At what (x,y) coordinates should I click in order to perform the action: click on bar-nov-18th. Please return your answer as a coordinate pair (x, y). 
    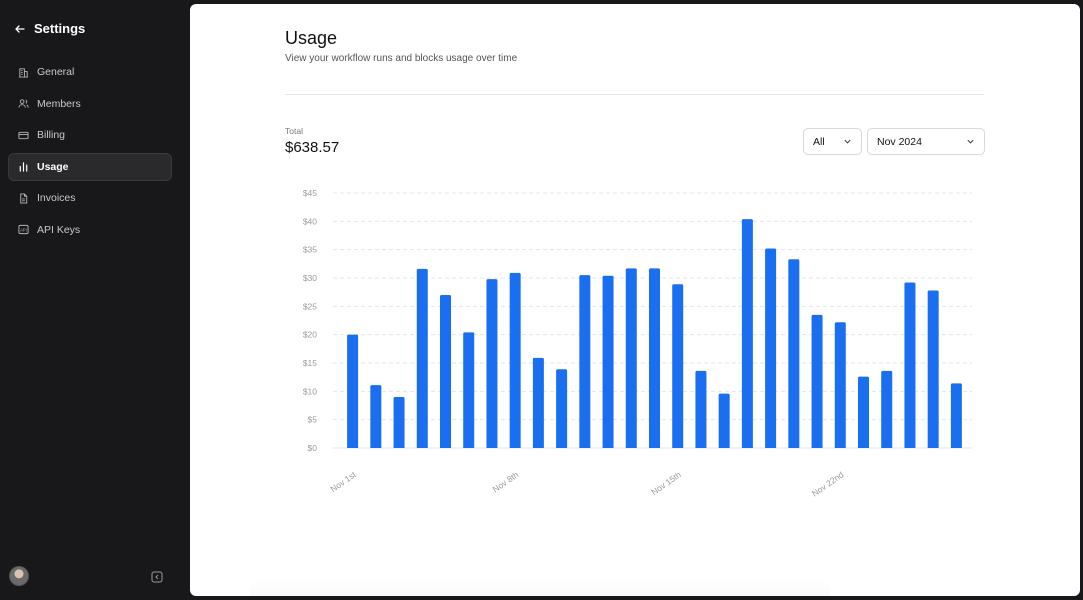
    Looking at the image, I should click on (747, 333).